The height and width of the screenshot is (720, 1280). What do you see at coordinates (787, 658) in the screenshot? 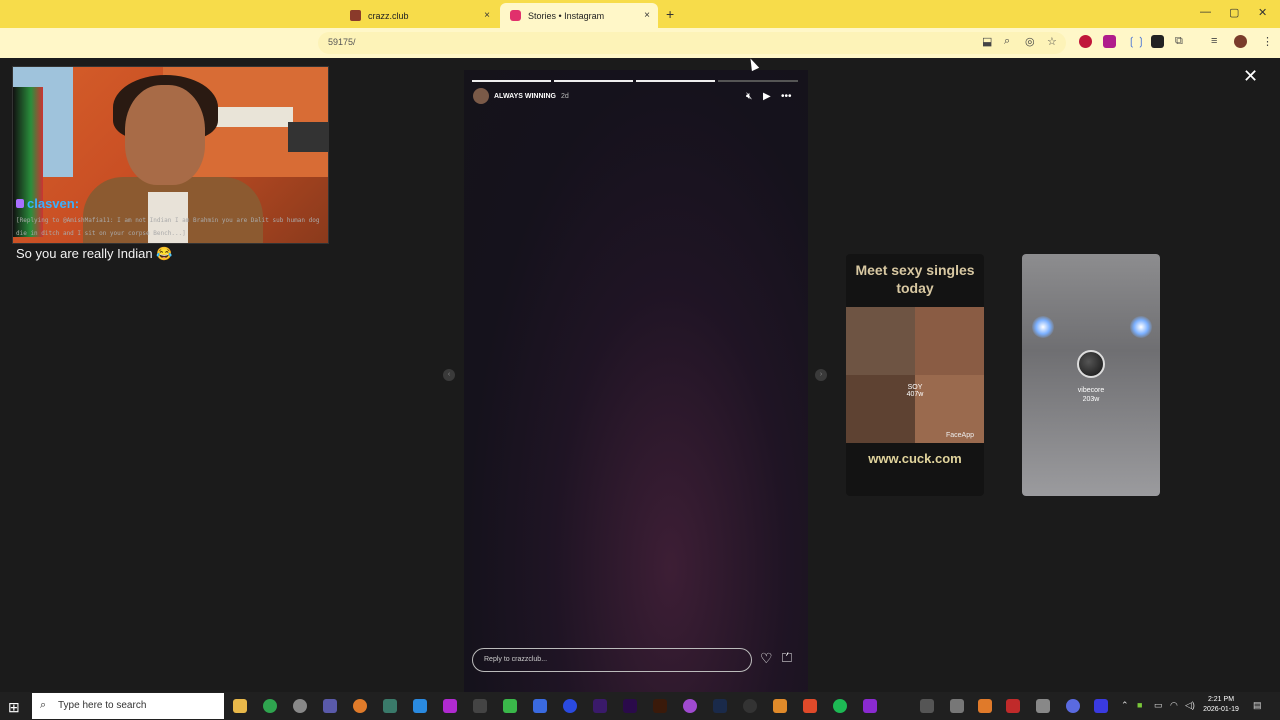
I see `send-icon: ⏍` at bounding box center [787, 658].